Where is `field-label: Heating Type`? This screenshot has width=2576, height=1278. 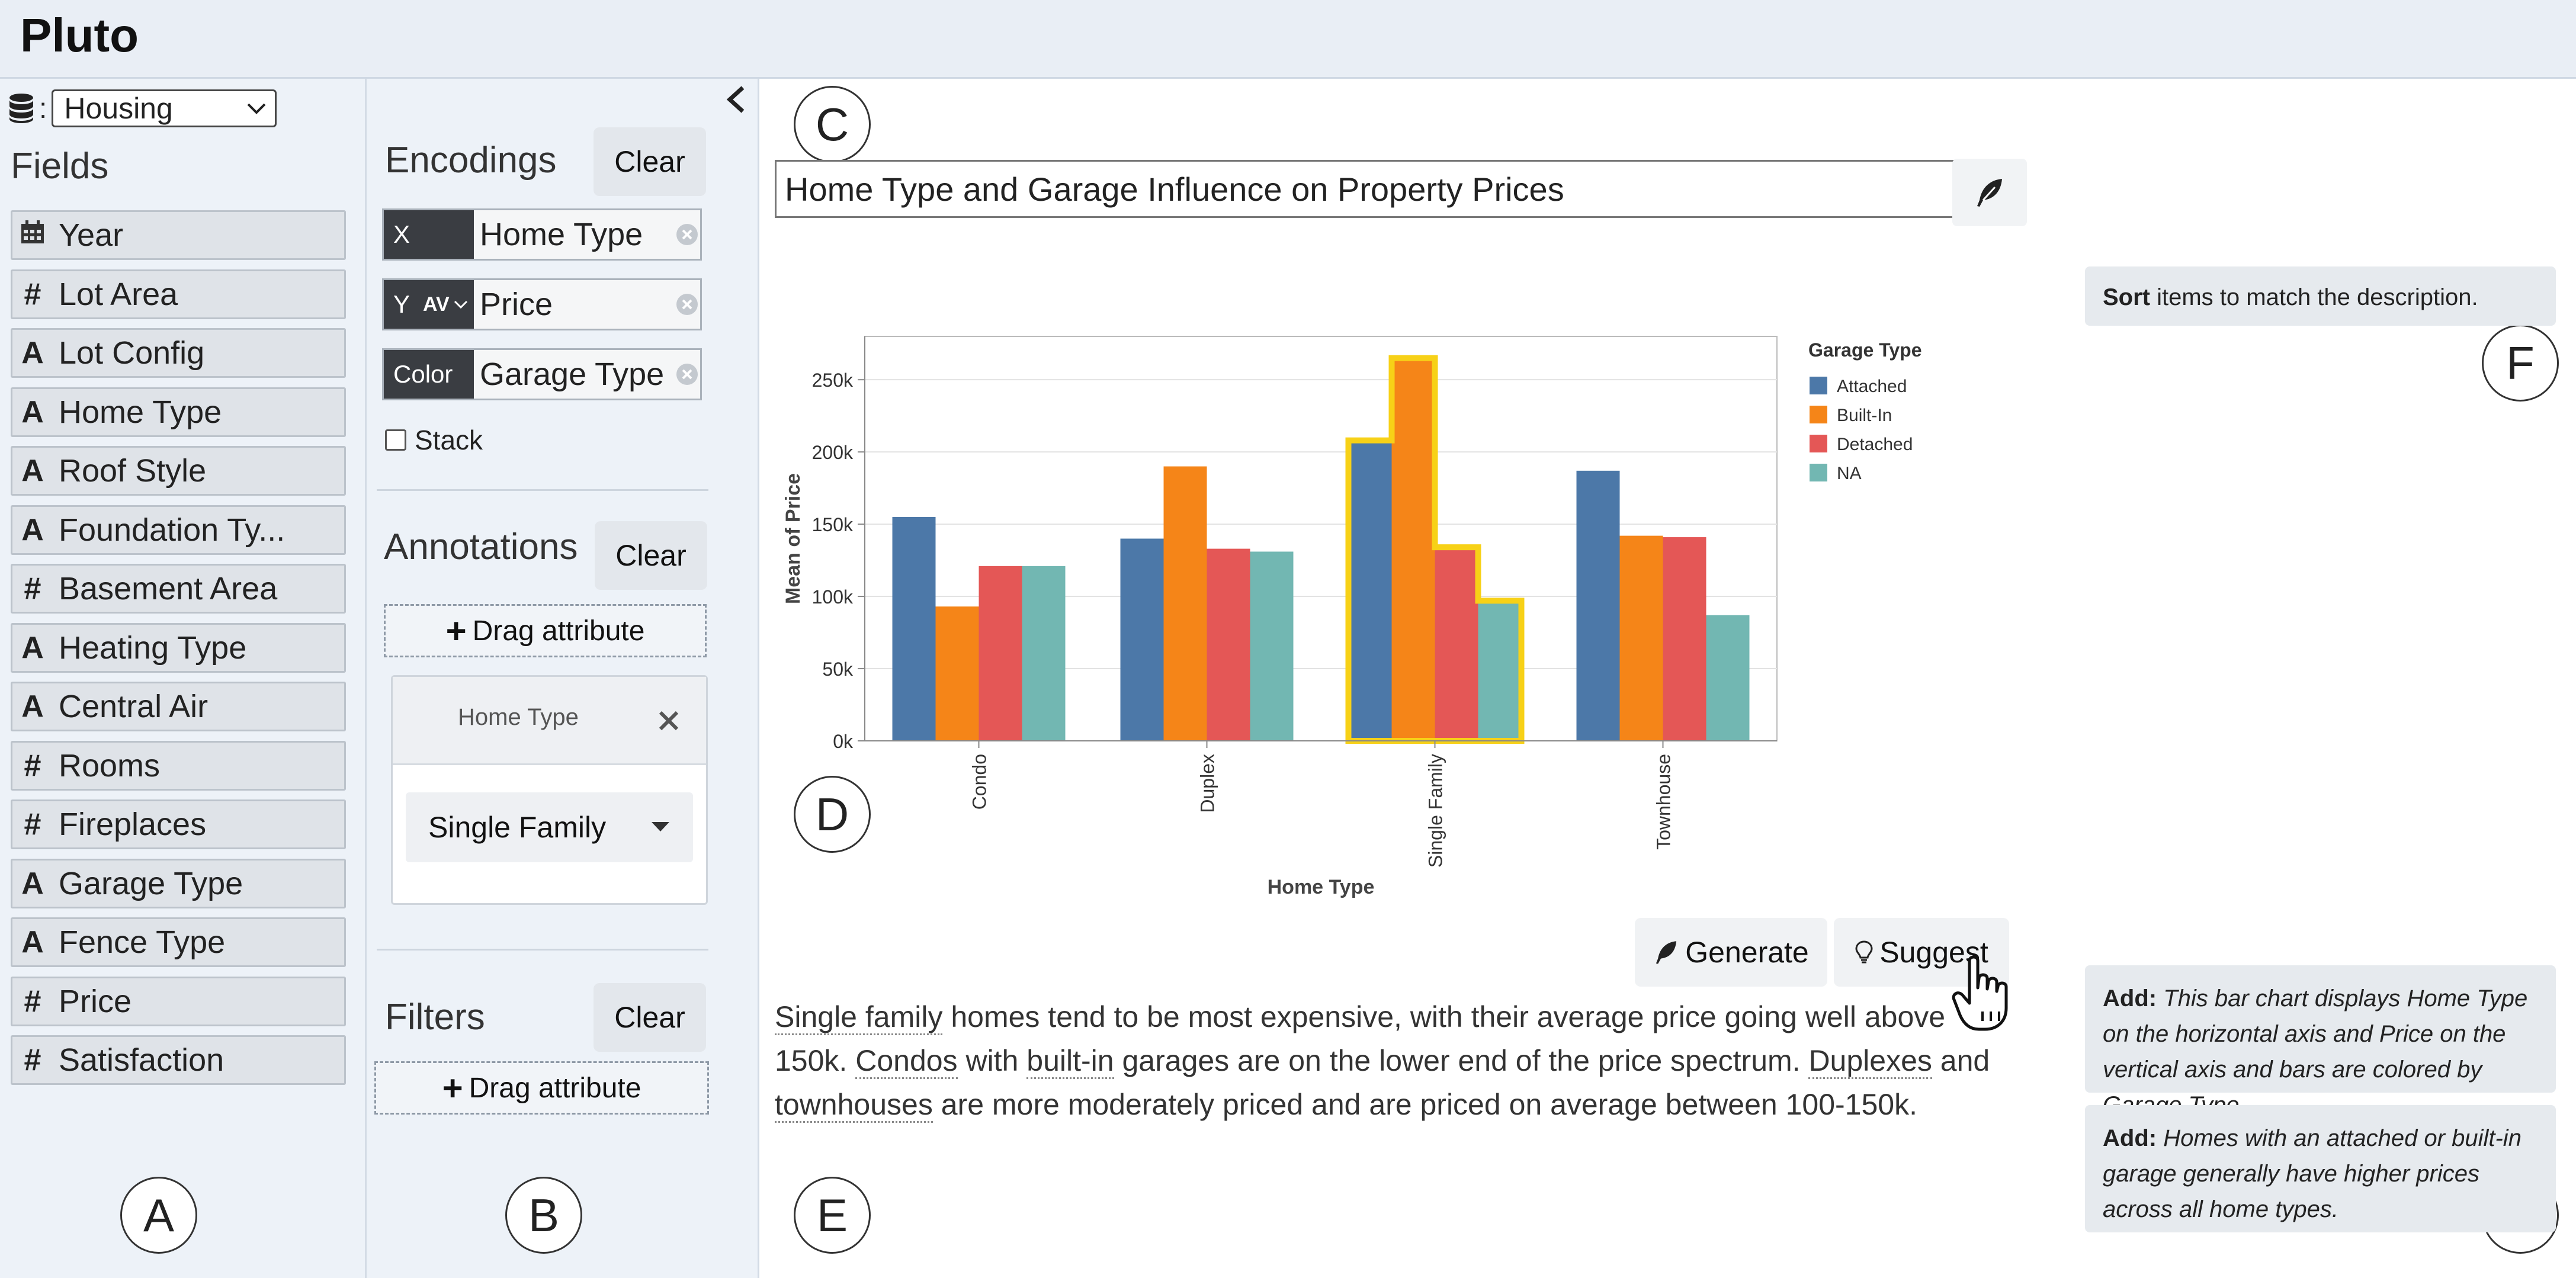
field-label: Heating Type is located at coordinates (153, 648).